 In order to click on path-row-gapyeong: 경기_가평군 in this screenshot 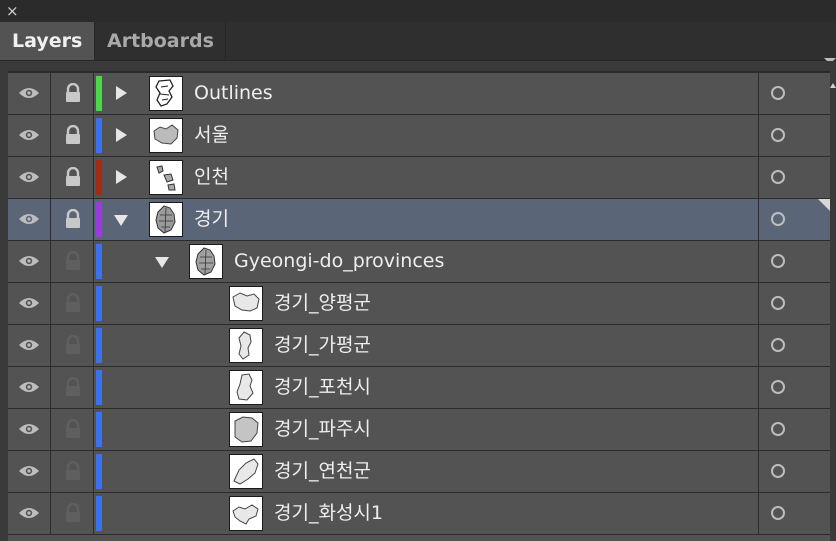, I will do `click(419, 345)`.